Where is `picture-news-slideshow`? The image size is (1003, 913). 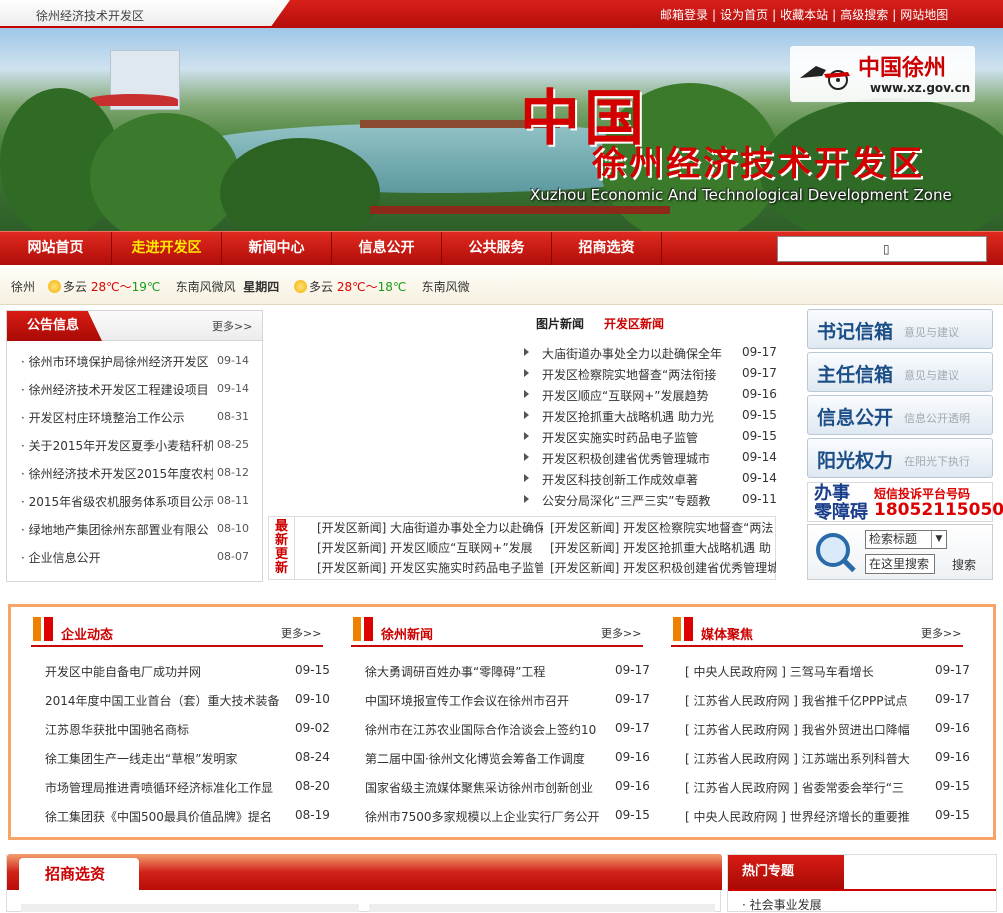 picture-news-slideshow is located at coordinates (393, 411).